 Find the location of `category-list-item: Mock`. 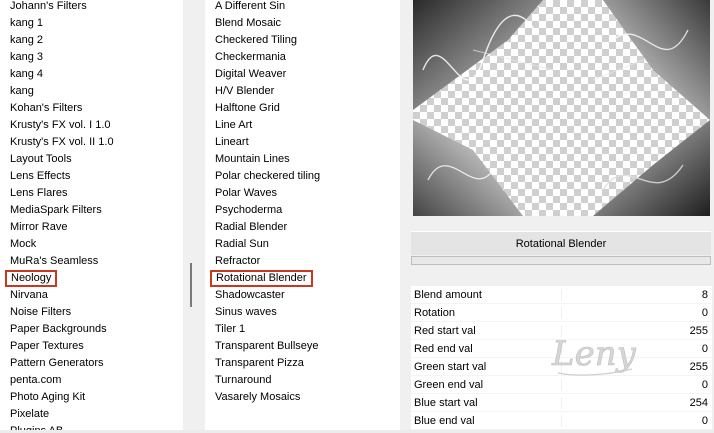

category-list-item: Mock is located at coordinates (23, 244).